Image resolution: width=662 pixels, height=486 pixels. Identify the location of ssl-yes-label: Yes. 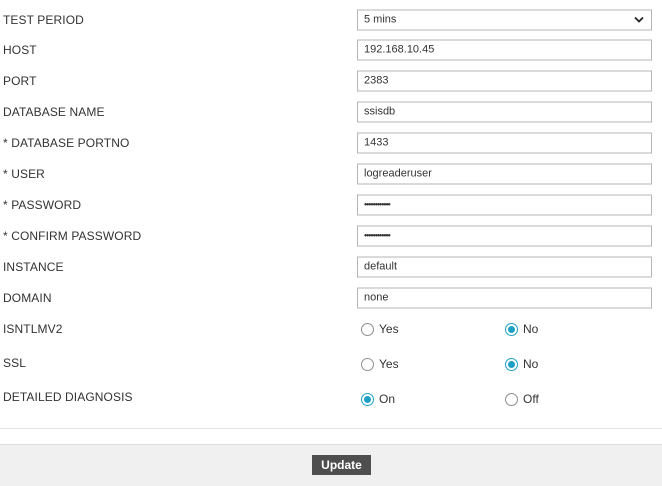
(389, 364).